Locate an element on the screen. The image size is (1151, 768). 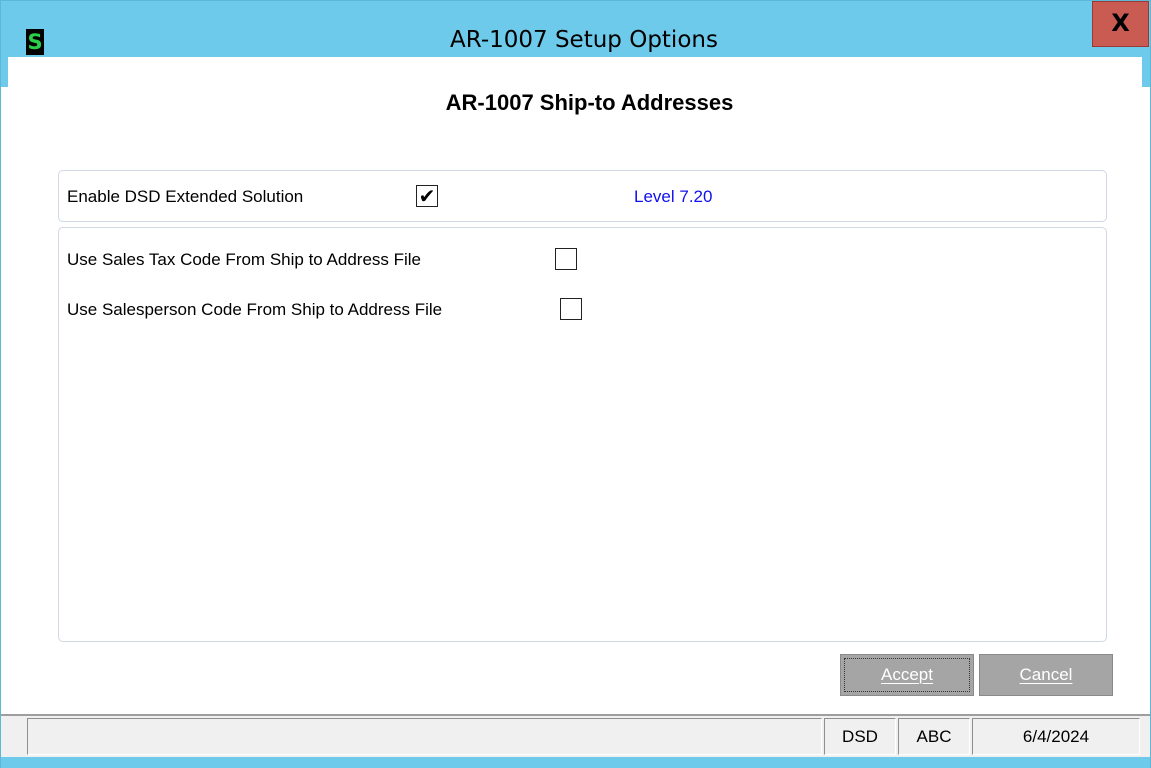
window-title: AR-1007 Setup Options is located at coordinates (584, 40).